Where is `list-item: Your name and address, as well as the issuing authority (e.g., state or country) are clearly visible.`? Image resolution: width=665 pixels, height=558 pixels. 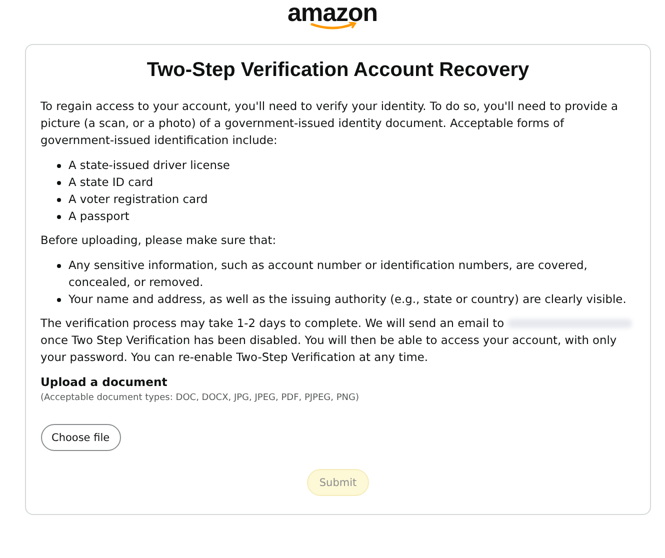 list-item: Your name and address, as well as the issuing authority (e.g., state or country) are clearly visible. is located at coordinates (346, 299).